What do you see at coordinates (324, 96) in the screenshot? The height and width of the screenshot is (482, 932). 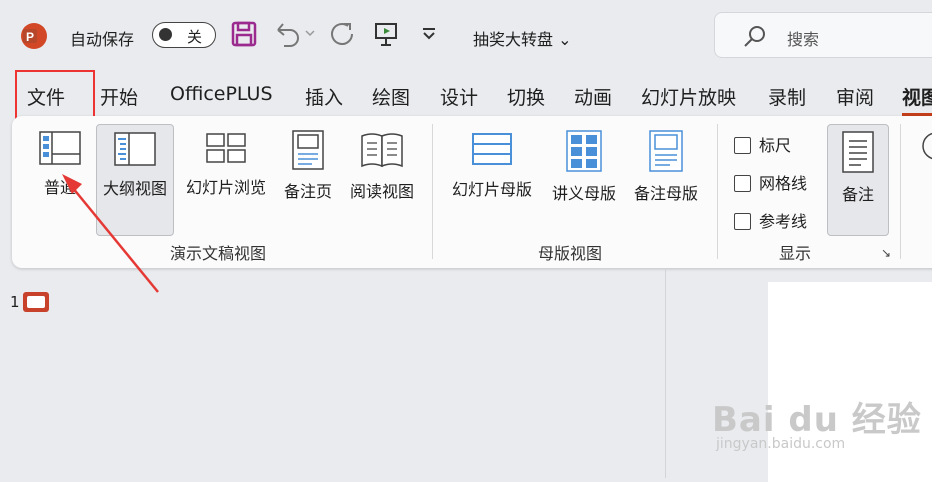 I see `tab-insert: 插入` at bounding box center [324, 96].